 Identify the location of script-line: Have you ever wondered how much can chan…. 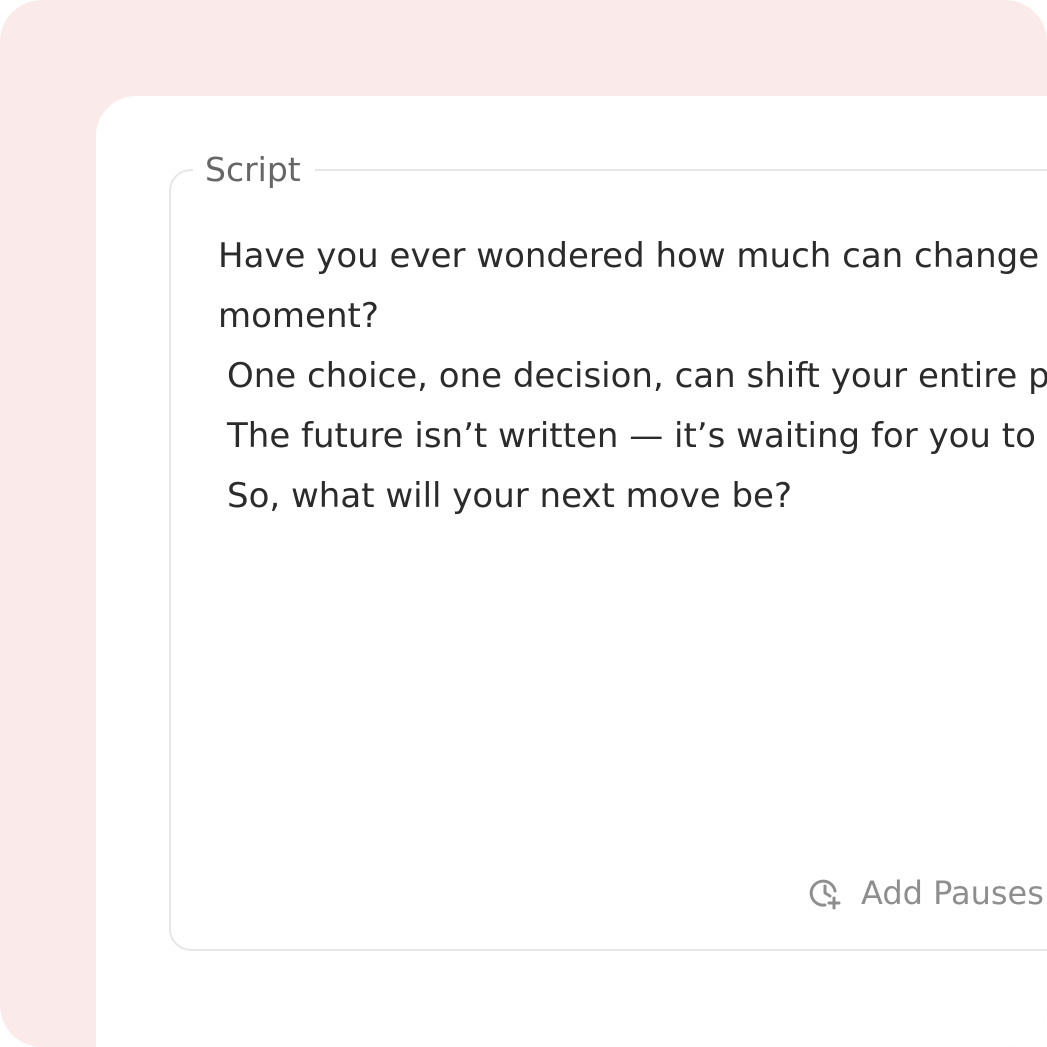
(632, 256).